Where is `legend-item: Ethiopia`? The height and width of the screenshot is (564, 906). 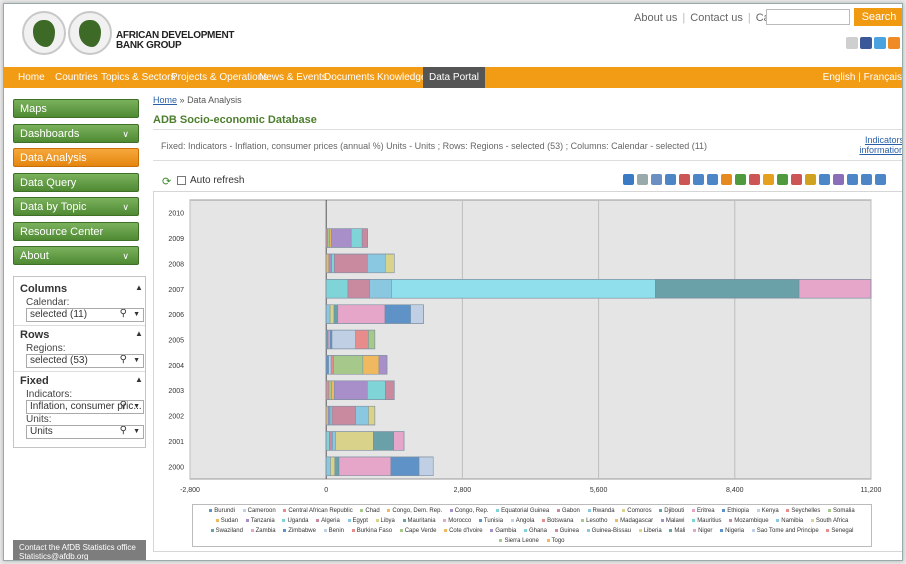 legend-item: Ethiopia is located at coordinates (735, 511).